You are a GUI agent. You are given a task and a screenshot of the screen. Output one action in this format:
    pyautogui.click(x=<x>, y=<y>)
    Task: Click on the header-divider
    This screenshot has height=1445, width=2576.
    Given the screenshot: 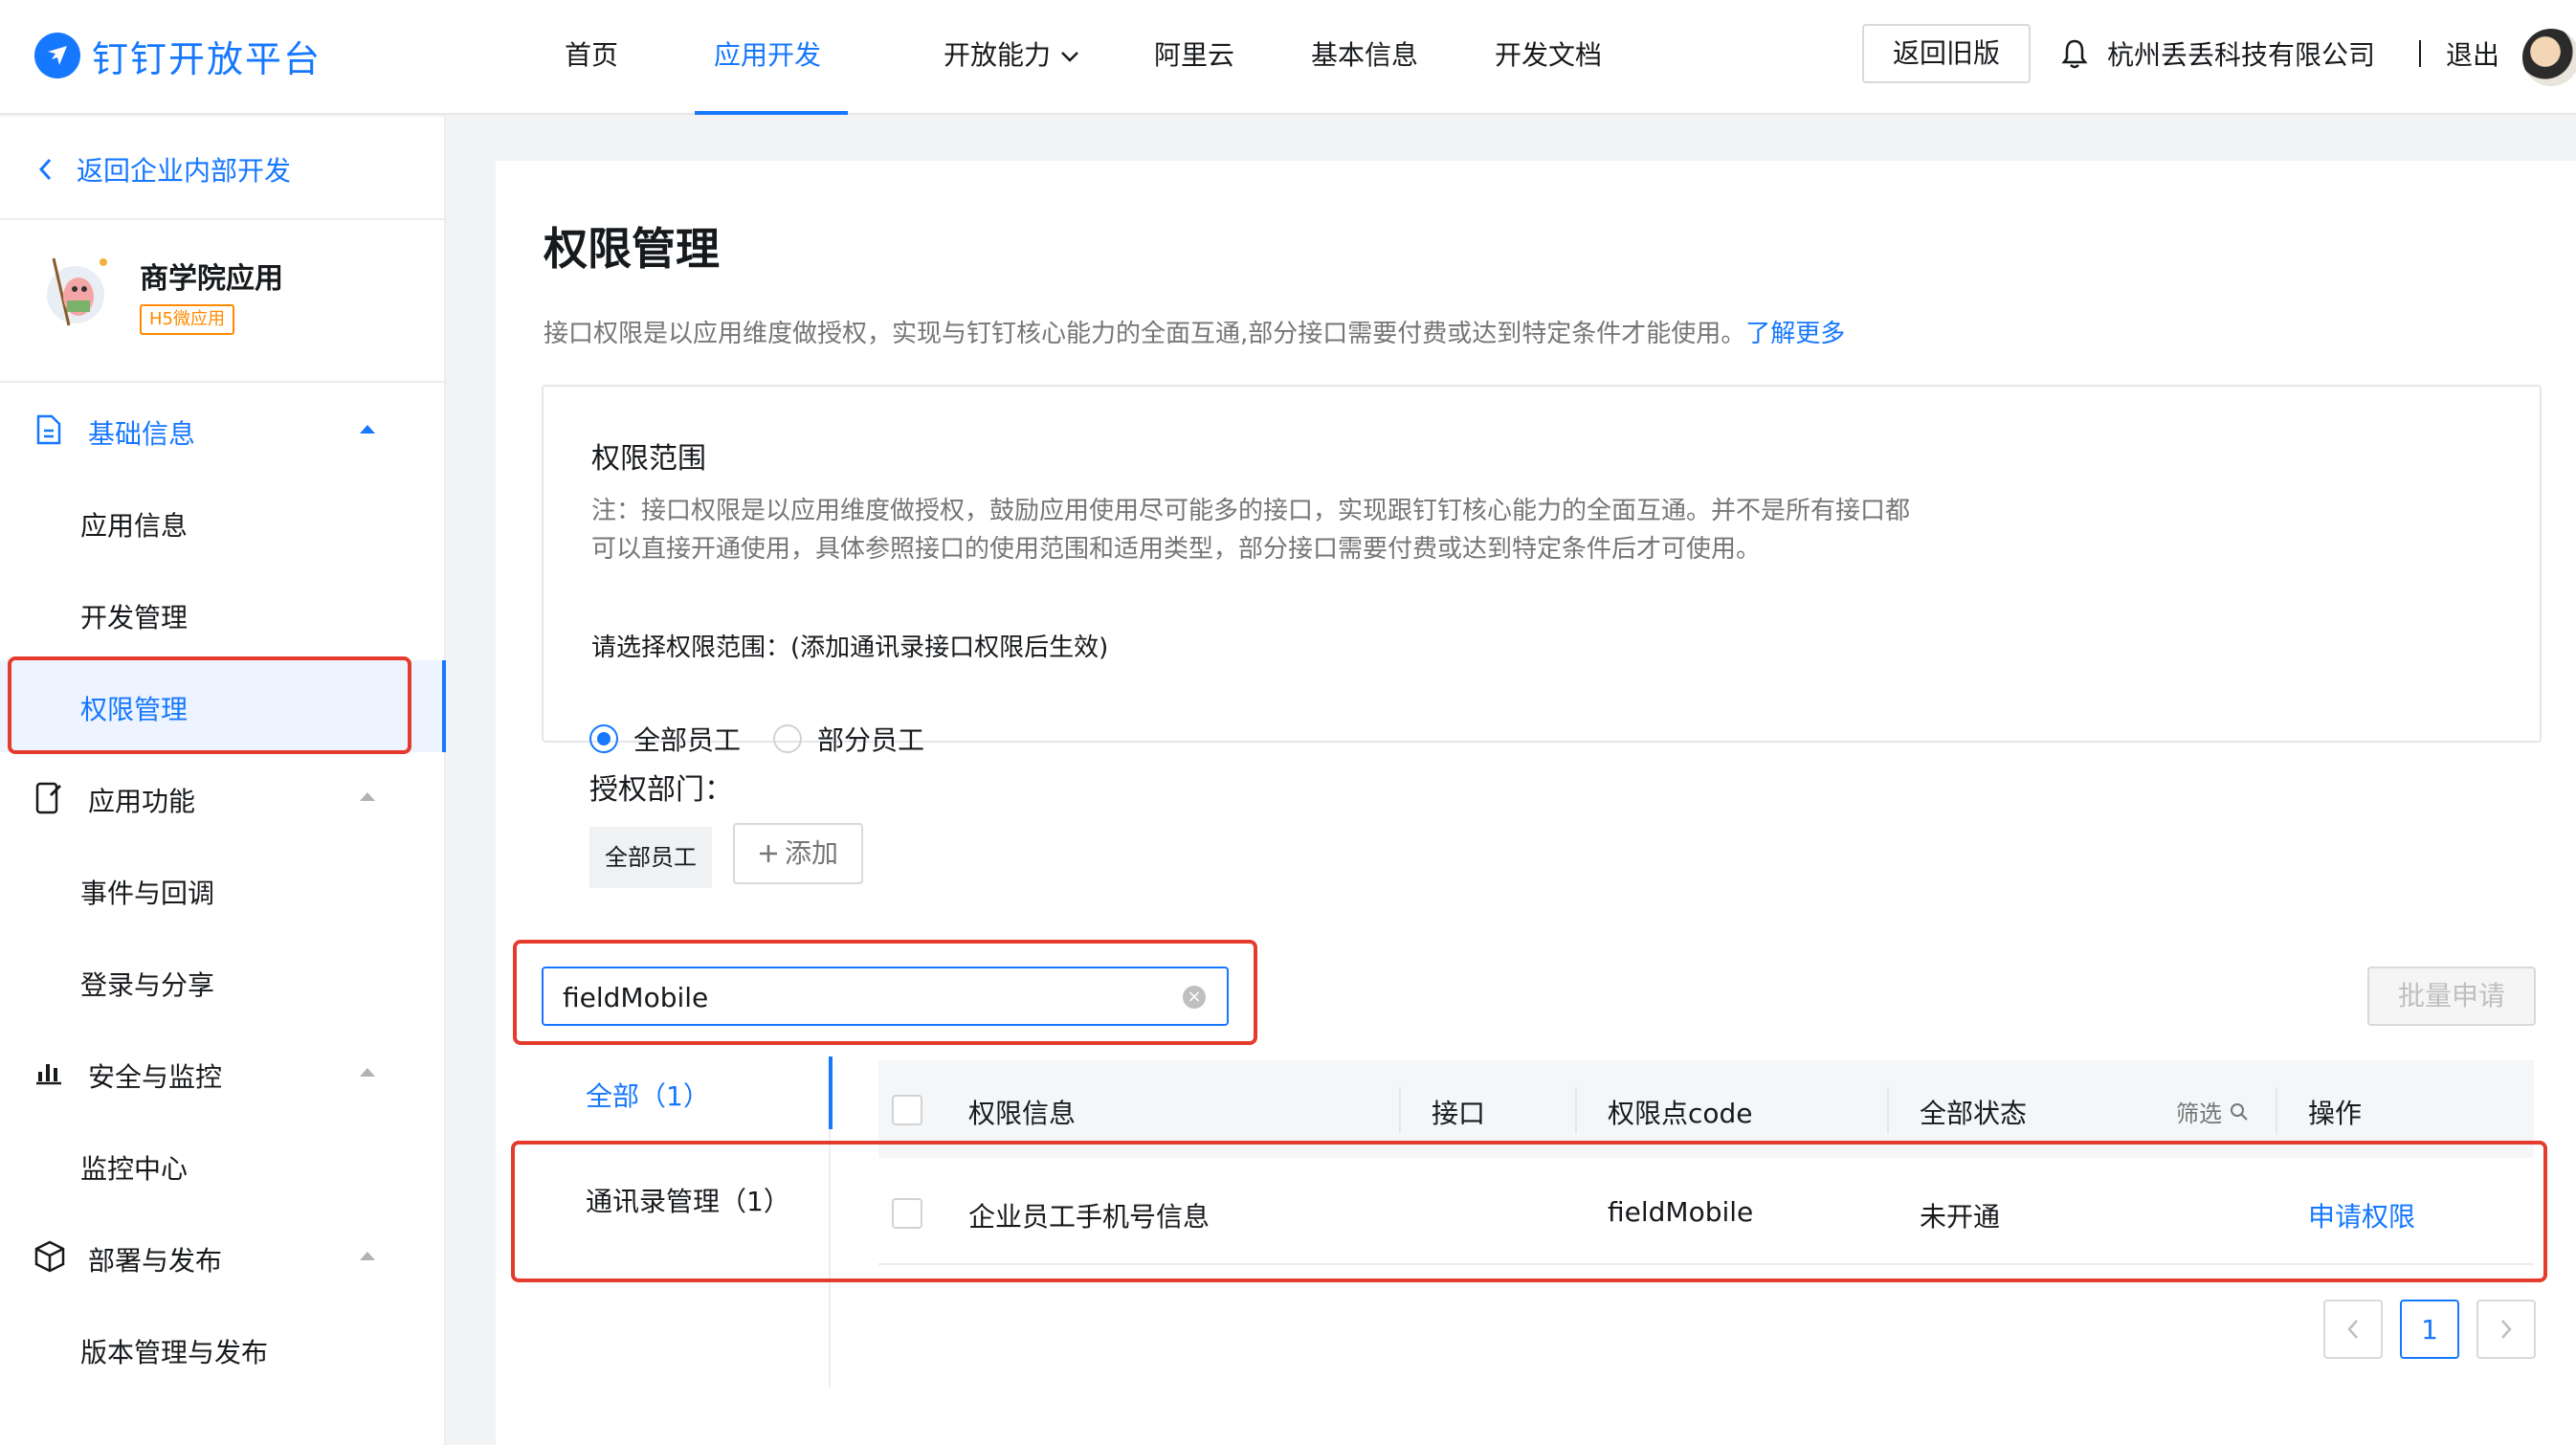 What is the action you would take?
    pyautogui.click(x=2420, y=53)
    